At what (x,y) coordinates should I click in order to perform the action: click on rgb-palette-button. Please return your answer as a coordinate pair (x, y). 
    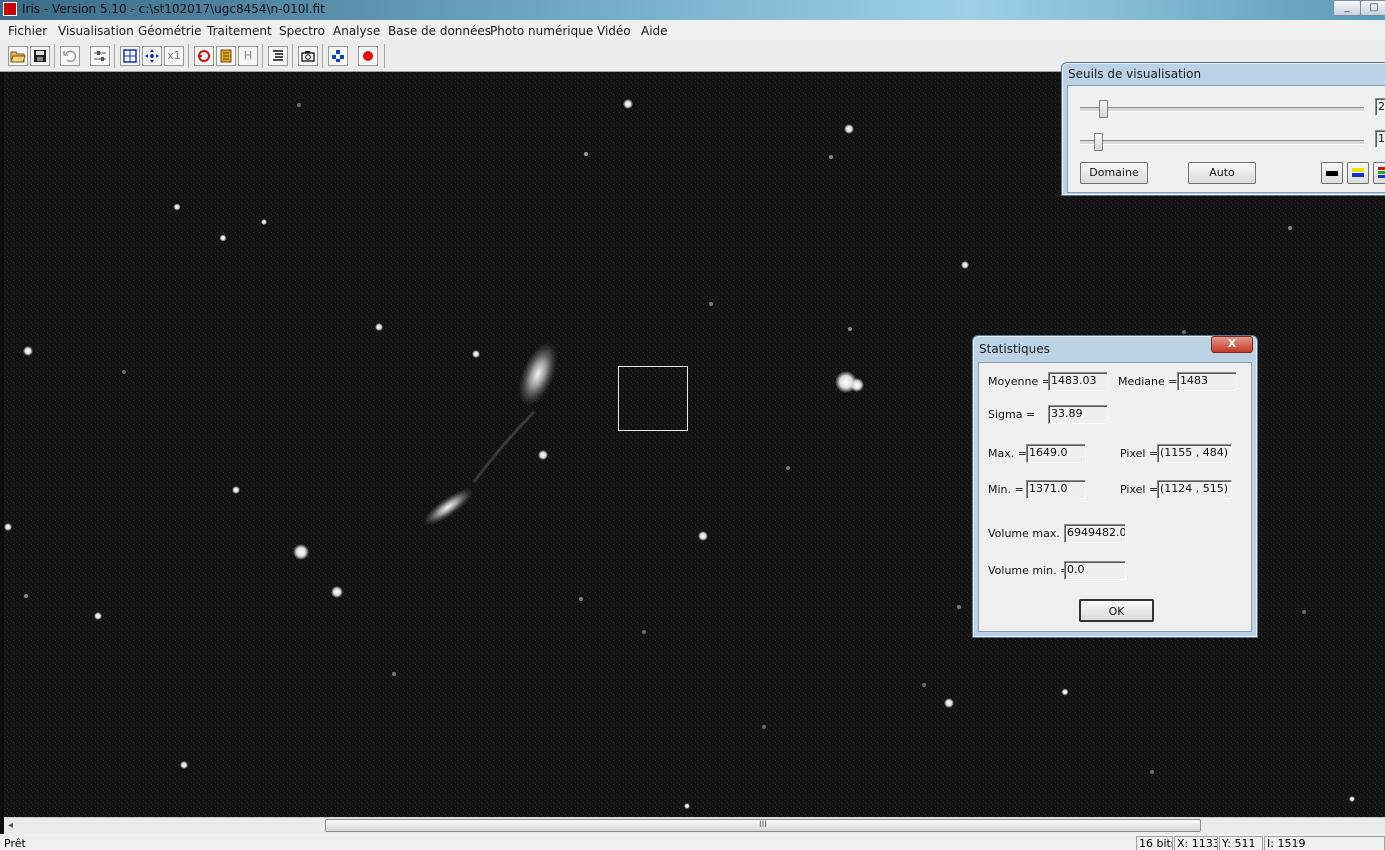
    Looking at the image, I should click on (1379, 173).